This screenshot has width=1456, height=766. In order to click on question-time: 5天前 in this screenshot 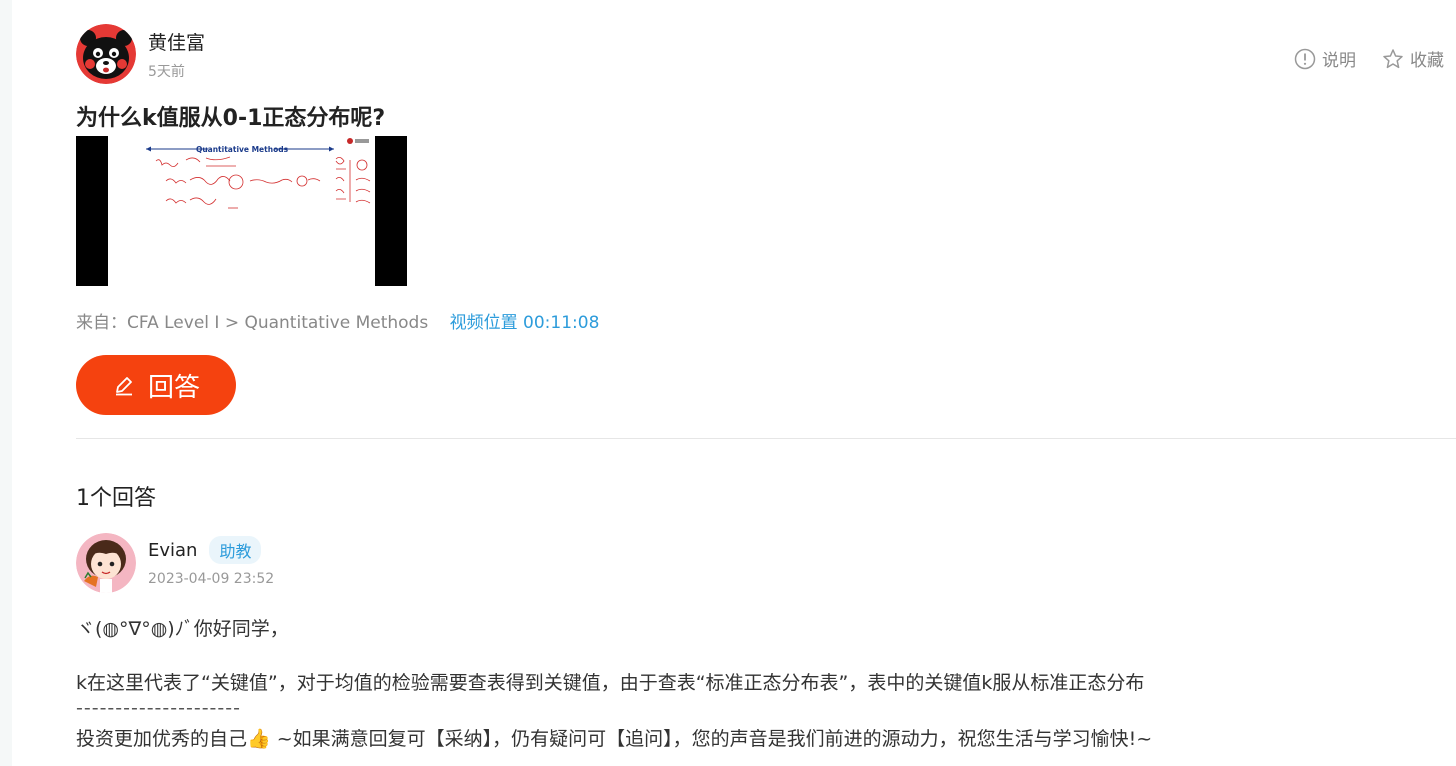, I will do `click(166, 72)`.